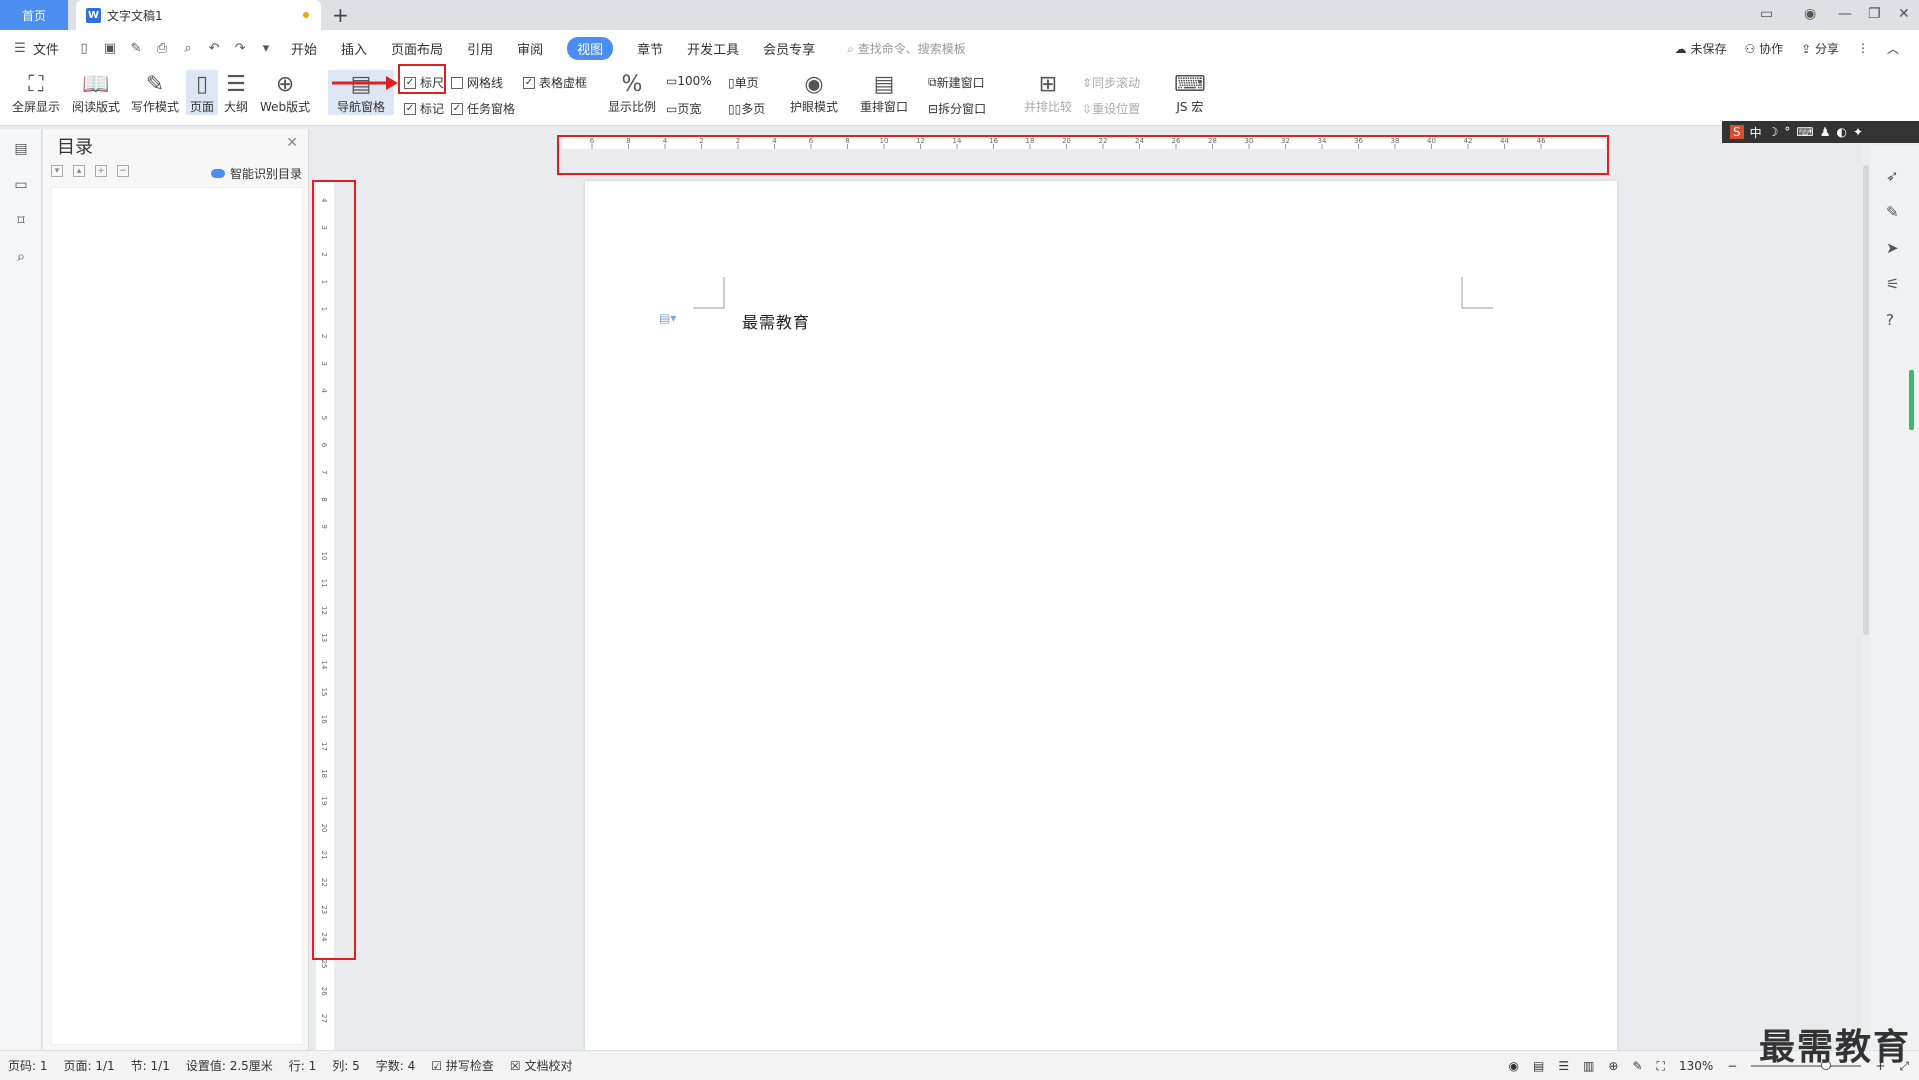 Image resolution: width=1919 pixels, height=1080 pixels. Describe the element at coordinates (162, 48) in the screenshot. I see `print-icon: ⎙` at that location.